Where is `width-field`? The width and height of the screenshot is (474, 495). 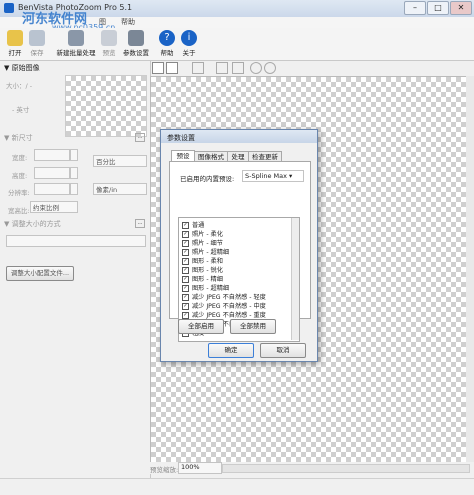
width-field is located at coordinates (52, 155).